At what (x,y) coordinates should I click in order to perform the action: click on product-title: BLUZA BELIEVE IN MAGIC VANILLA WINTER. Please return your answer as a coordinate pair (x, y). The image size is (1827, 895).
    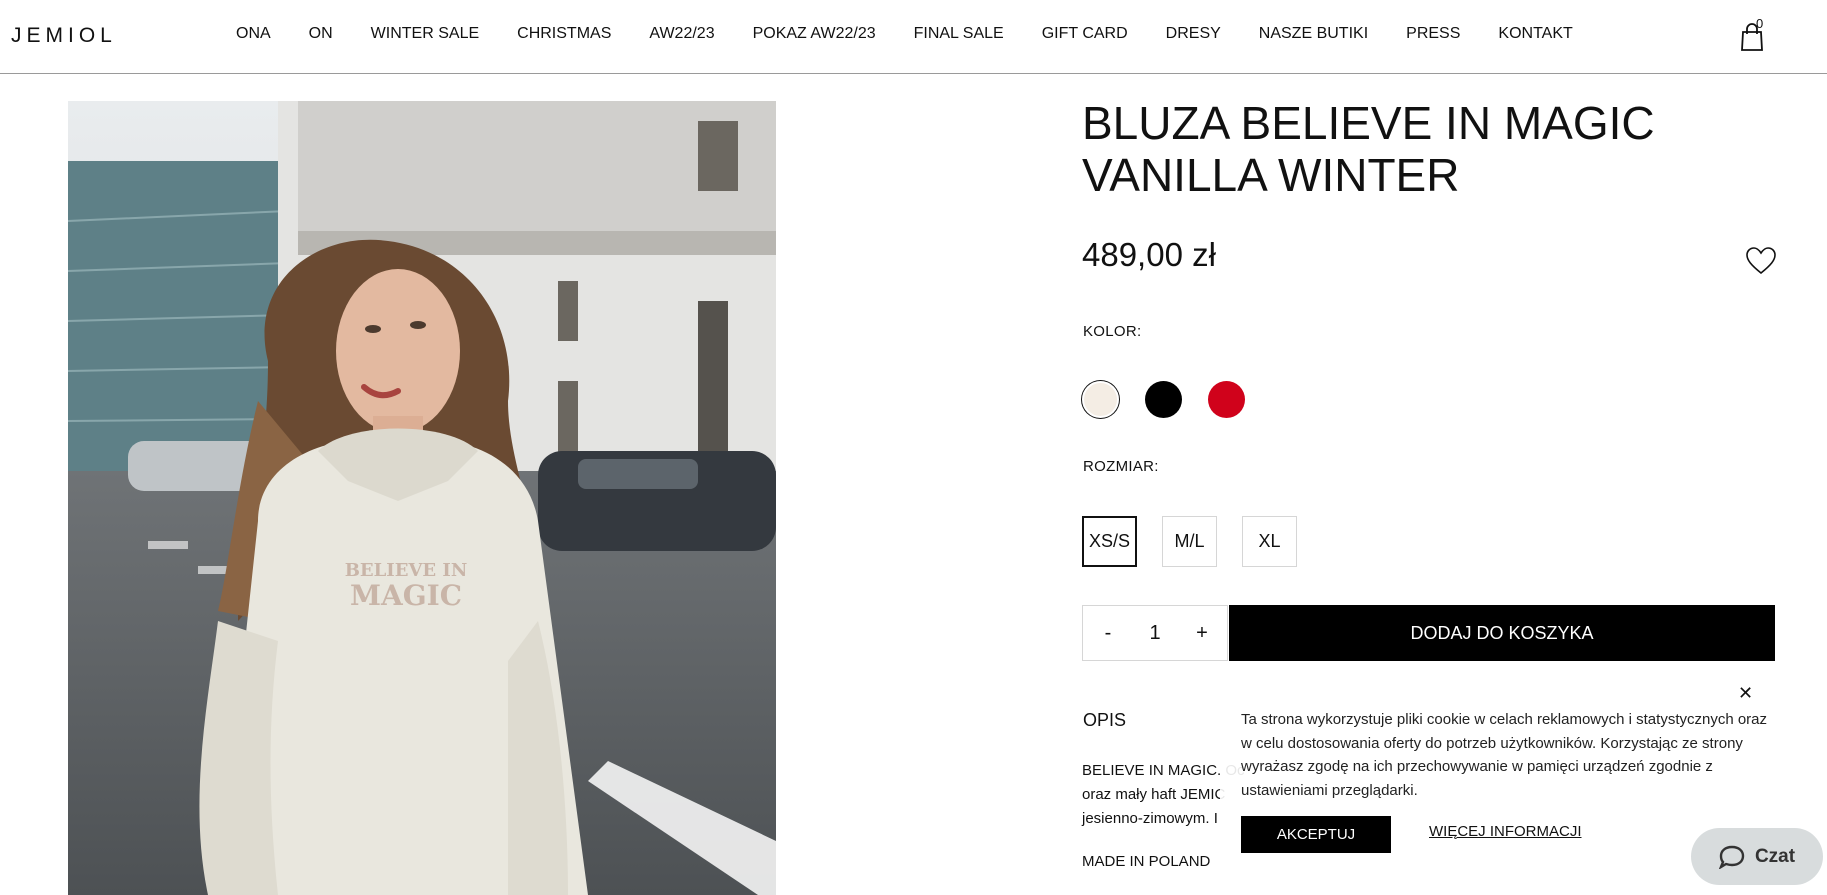
    Looking at the image, I should click on (1368, 149).